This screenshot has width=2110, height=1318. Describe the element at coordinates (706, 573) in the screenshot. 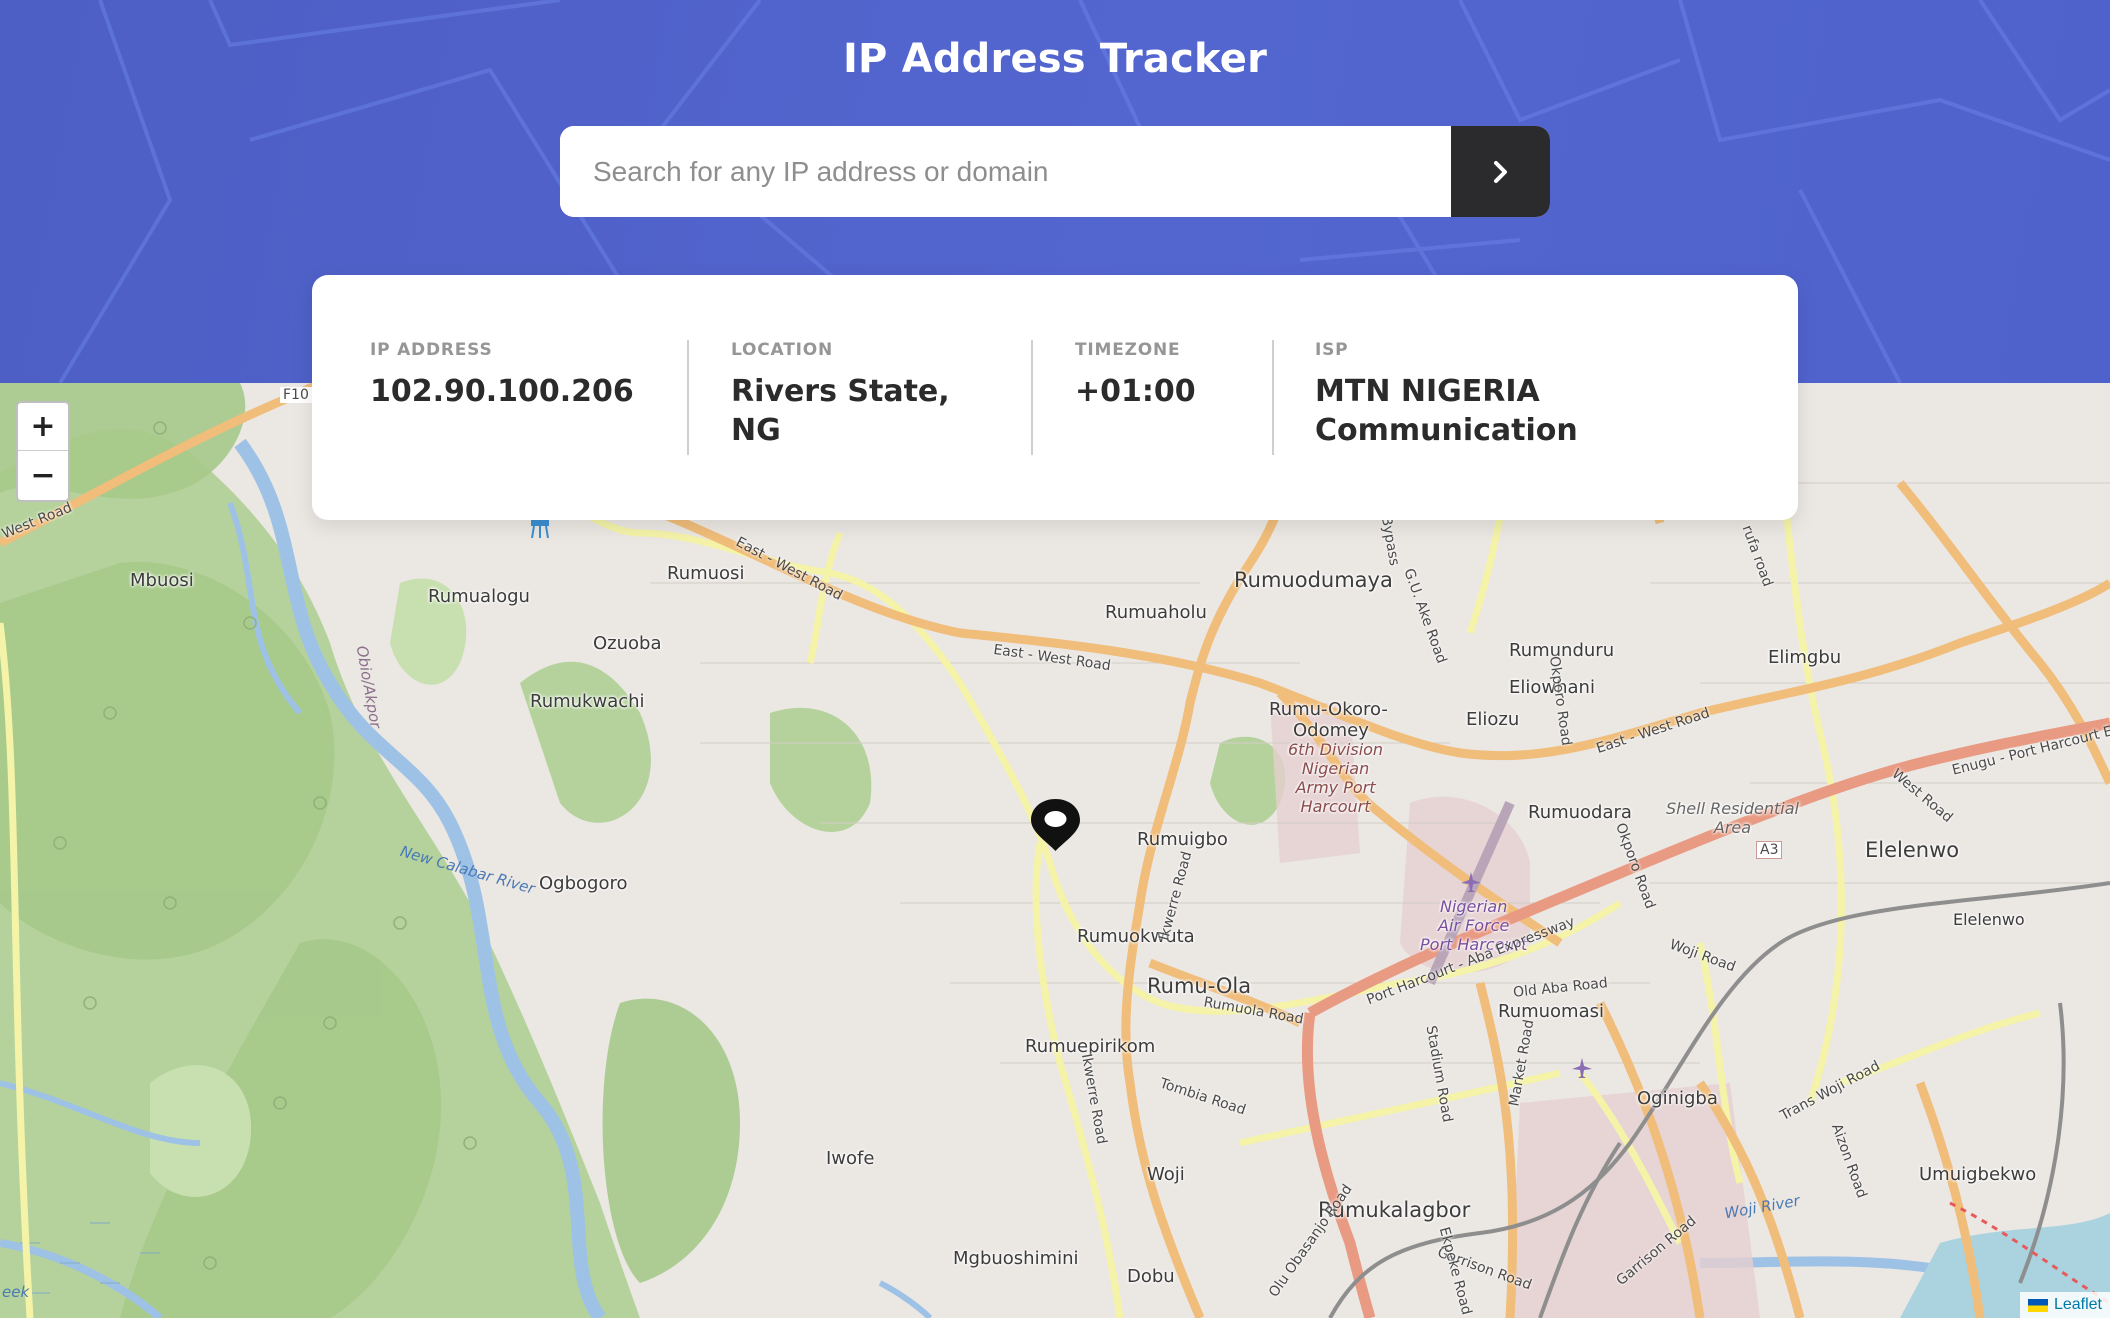

I see `map-place-label: Rumuosi` at that location.